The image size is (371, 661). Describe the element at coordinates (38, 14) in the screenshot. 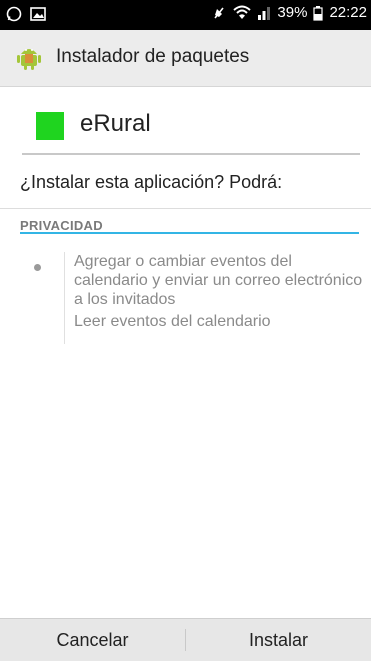

I see `image-icon` at that location.